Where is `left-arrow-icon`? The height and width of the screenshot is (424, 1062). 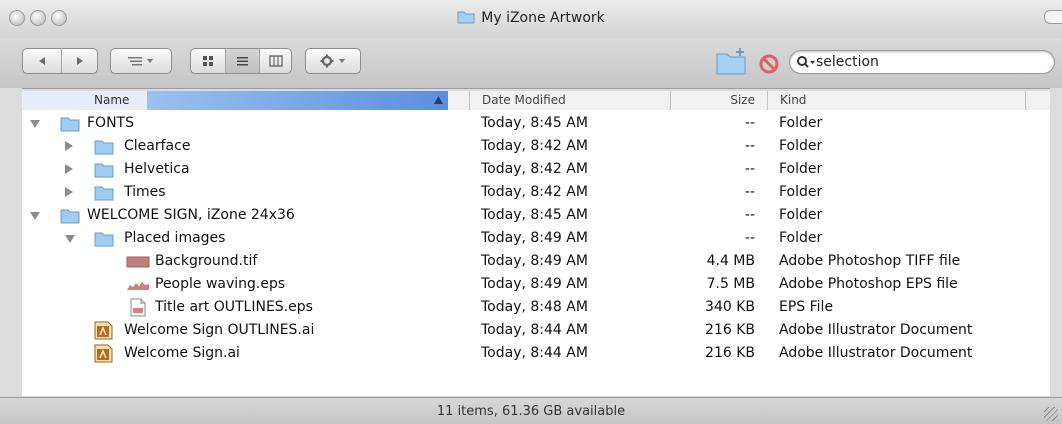
left-arrow-icon is located at coordinates (42, 61).